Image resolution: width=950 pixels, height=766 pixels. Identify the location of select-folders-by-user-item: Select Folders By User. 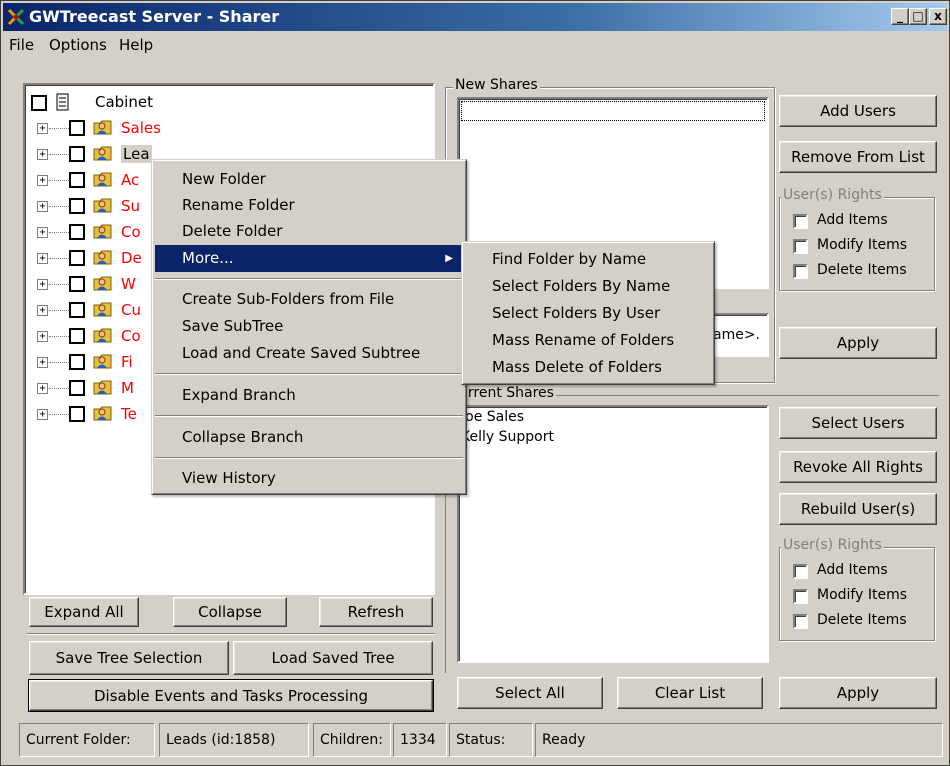
(588, 313).